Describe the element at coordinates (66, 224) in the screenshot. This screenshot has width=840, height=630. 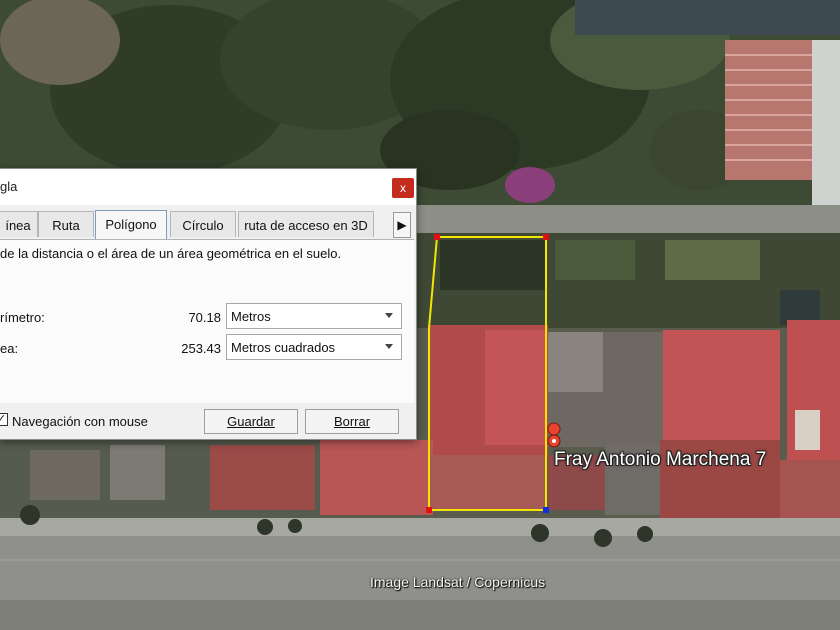
I see `tab-ruta: Ruta` at that location.